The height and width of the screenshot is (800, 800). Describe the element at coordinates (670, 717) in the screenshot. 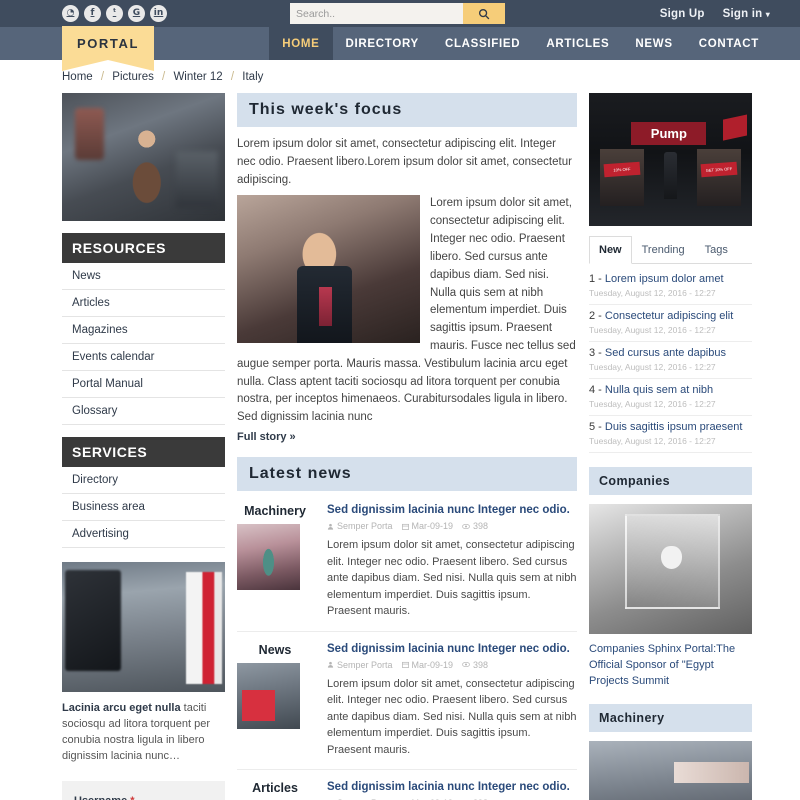

I see `machinery-heading: Machinery` at that location.